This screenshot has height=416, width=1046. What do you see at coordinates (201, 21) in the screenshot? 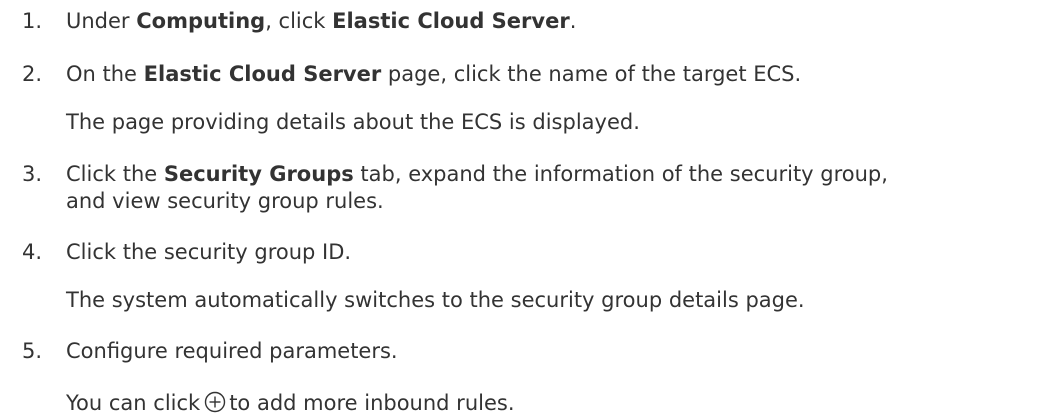
I see `menu-computing: Computing` at bounding box center [201, 21].